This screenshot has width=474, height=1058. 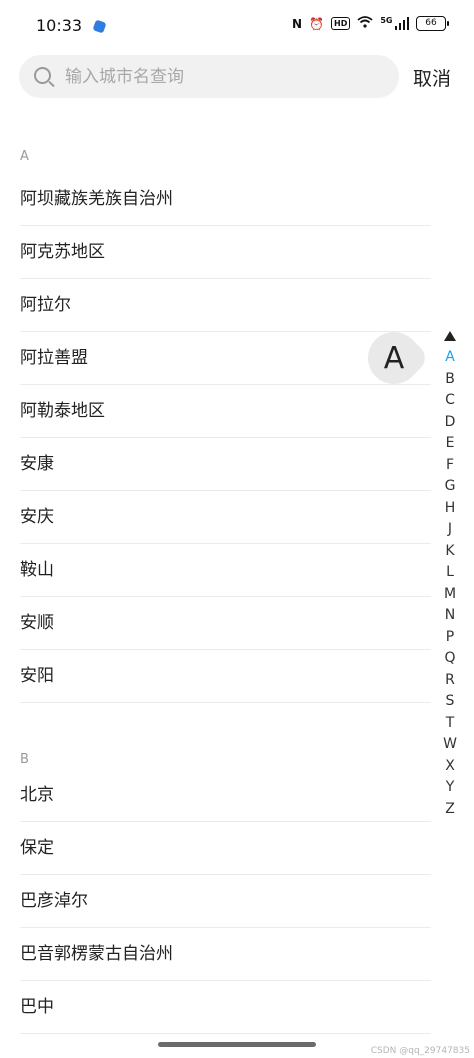 I want to click on index-letter-m: M, so click(x=450, y=594).